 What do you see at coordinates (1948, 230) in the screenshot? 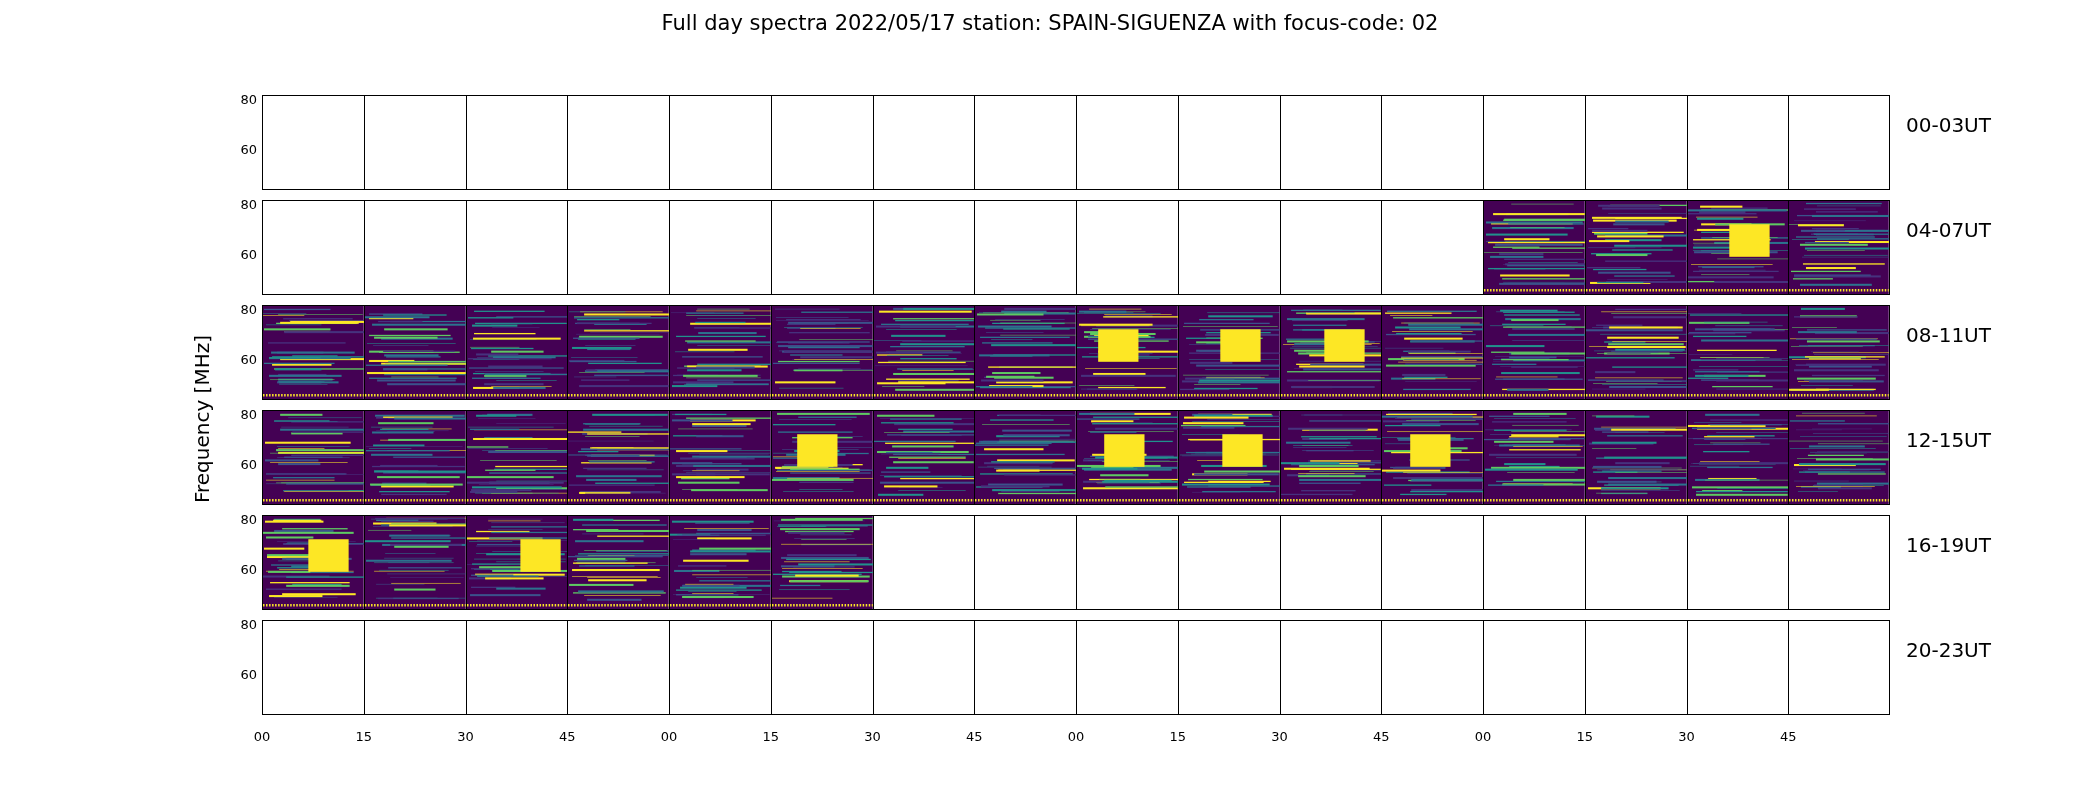
I see `row-label: 04-07UT` at bounding box center [1948, 230].